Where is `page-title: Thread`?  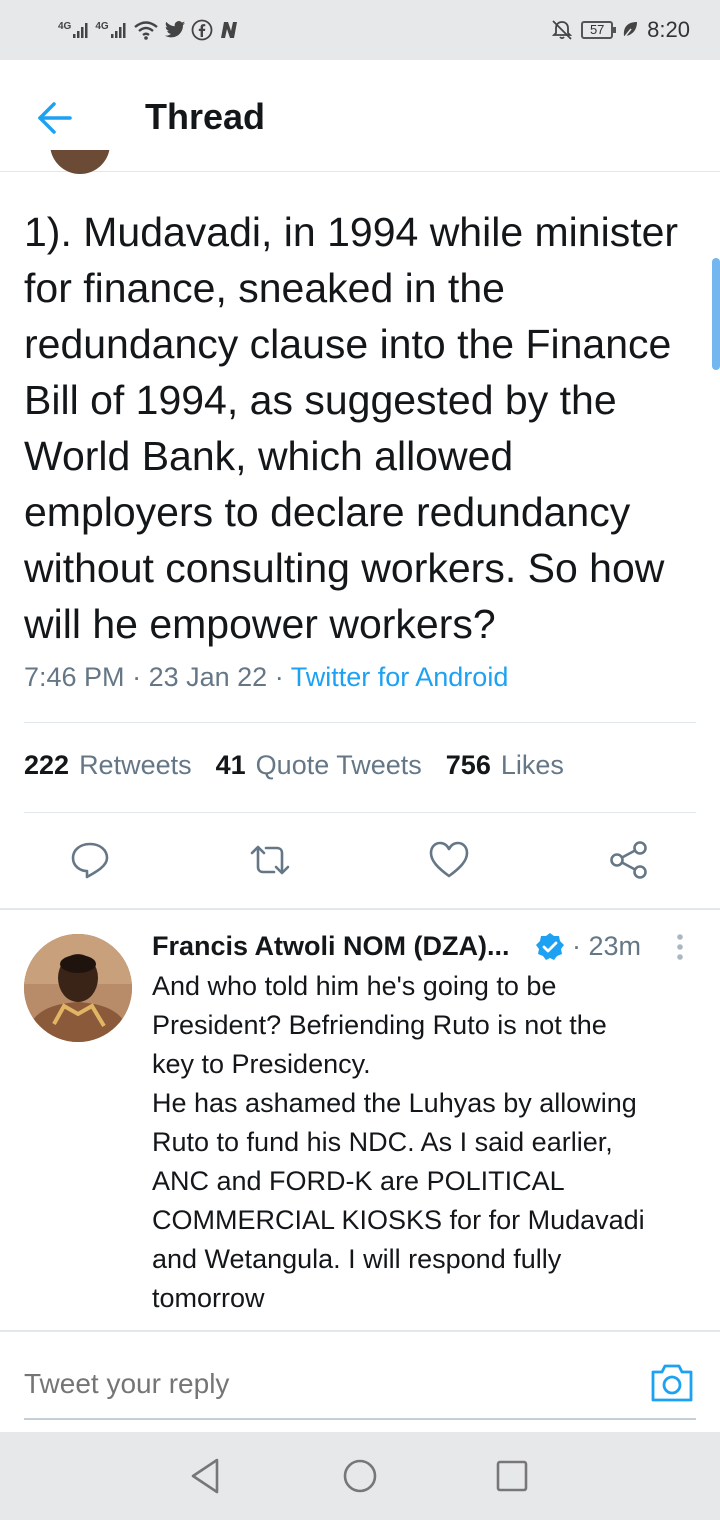
page-title: Thread is located at coordinates (205, 116).